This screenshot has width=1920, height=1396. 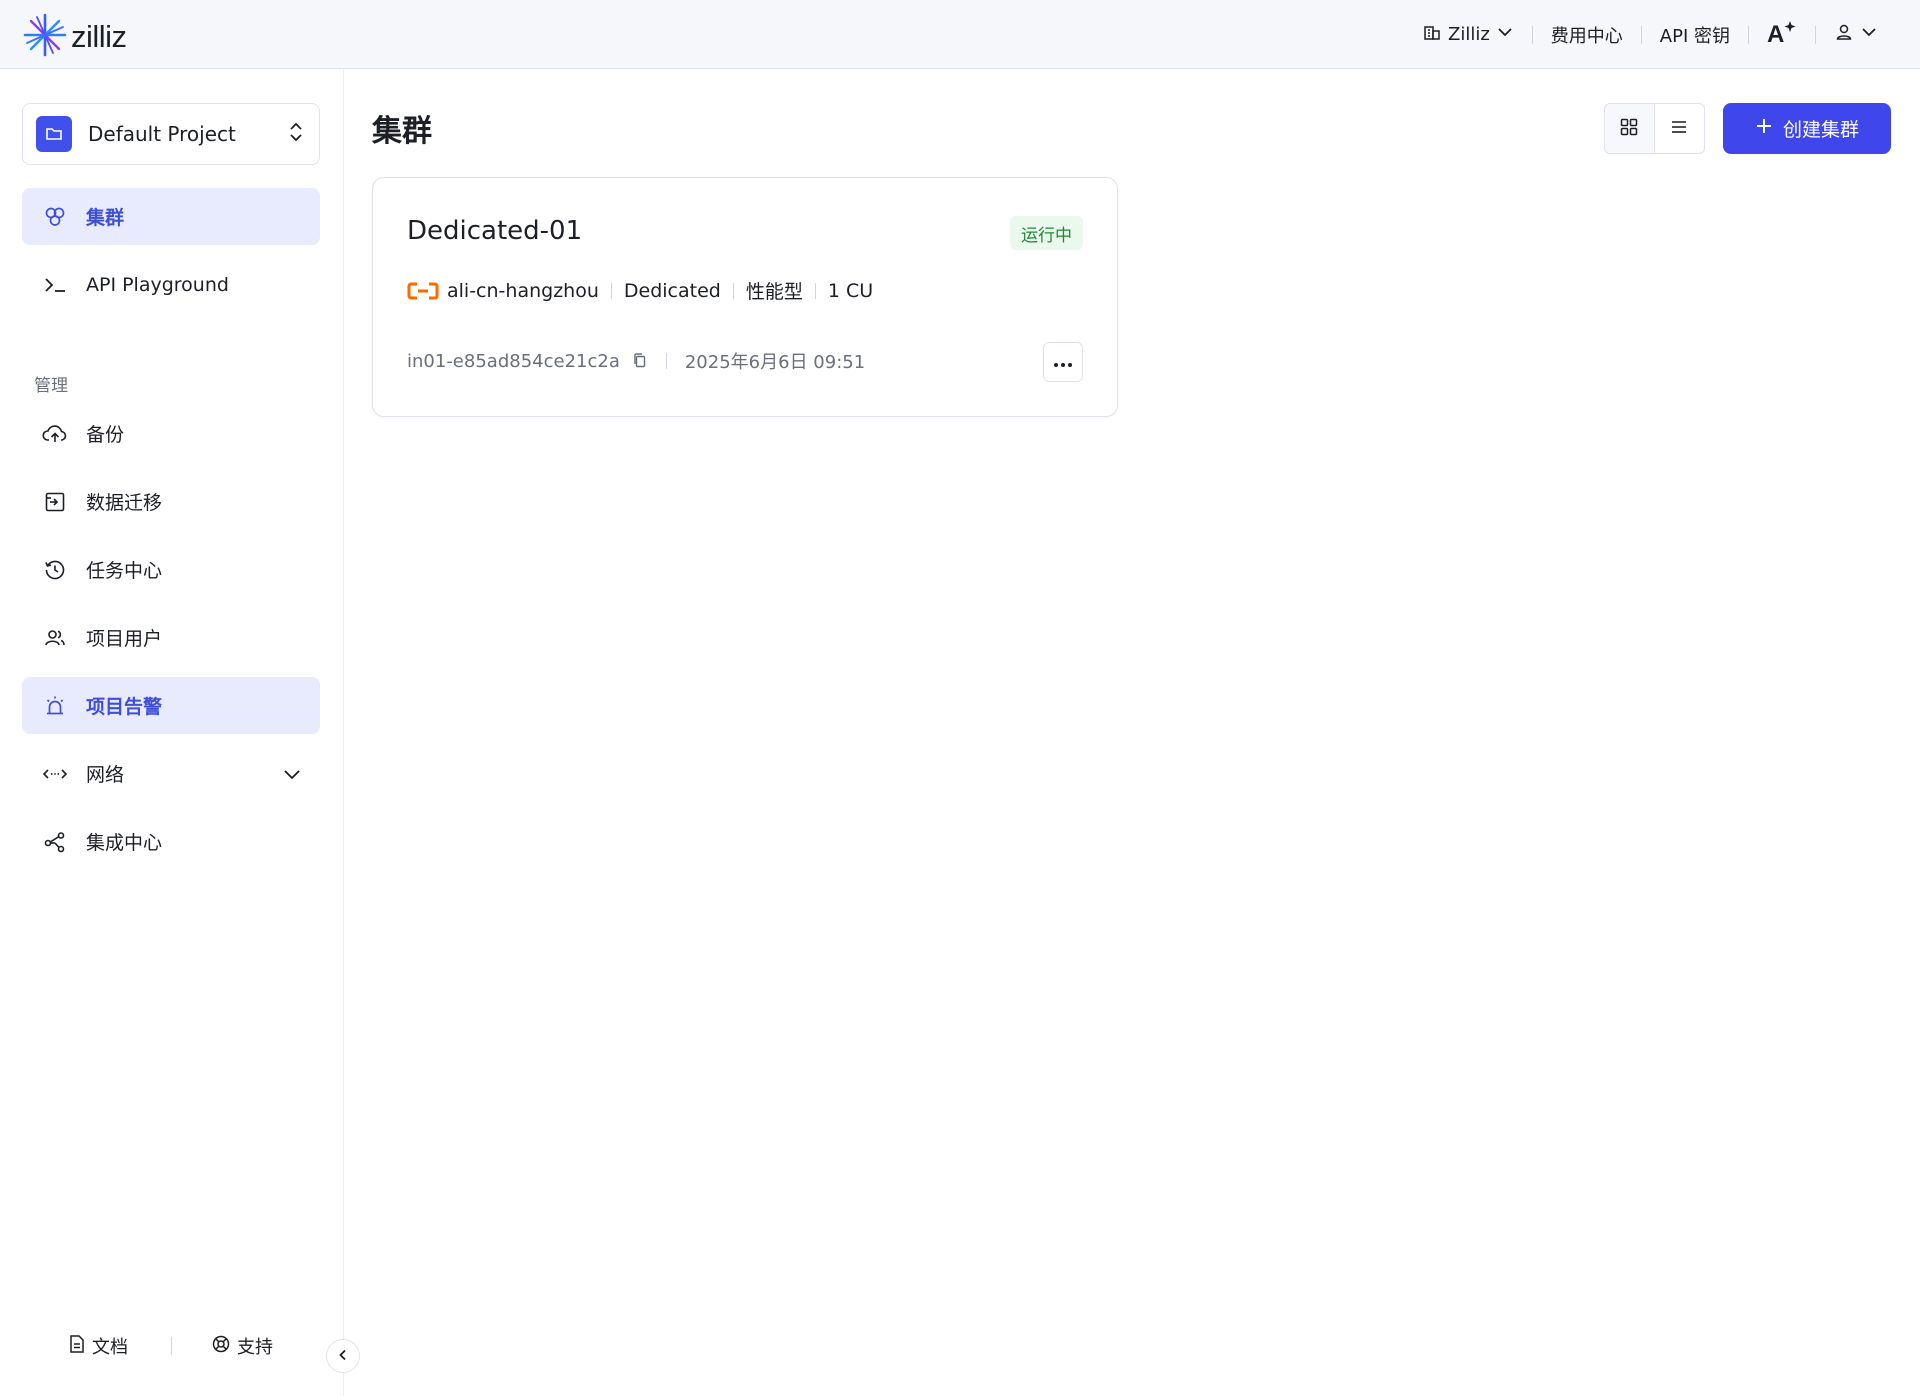 What do you see at coordinates (124, 639) in the screenshot?
I see `sidebar-item-label: 项目用户` at bounding box center [124, 639].